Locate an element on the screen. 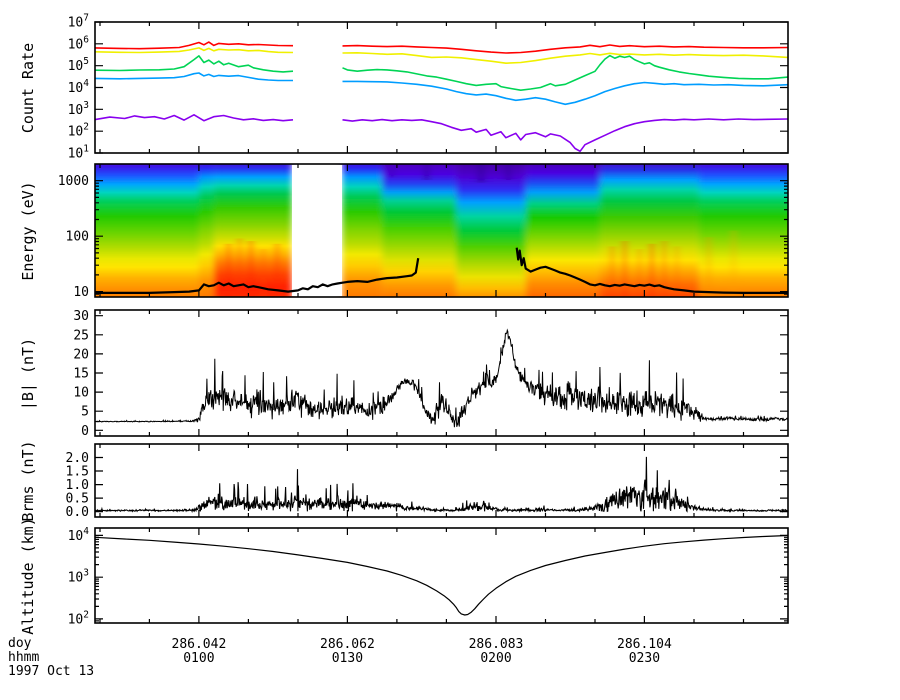 This screenshot has width=900, height=700. series-channel-blue is located at coordinates (193, 77).